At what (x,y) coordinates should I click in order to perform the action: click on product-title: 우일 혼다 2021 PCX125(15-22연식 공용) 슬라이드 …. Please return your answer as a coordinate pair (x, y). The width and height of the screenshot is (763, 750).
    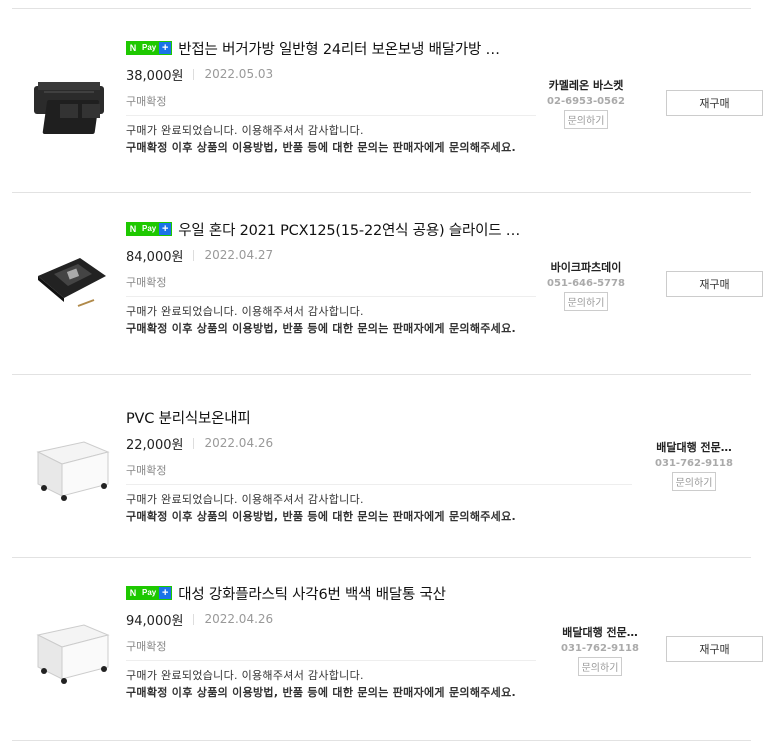
    Looking at the image, I should click on (349, 229).